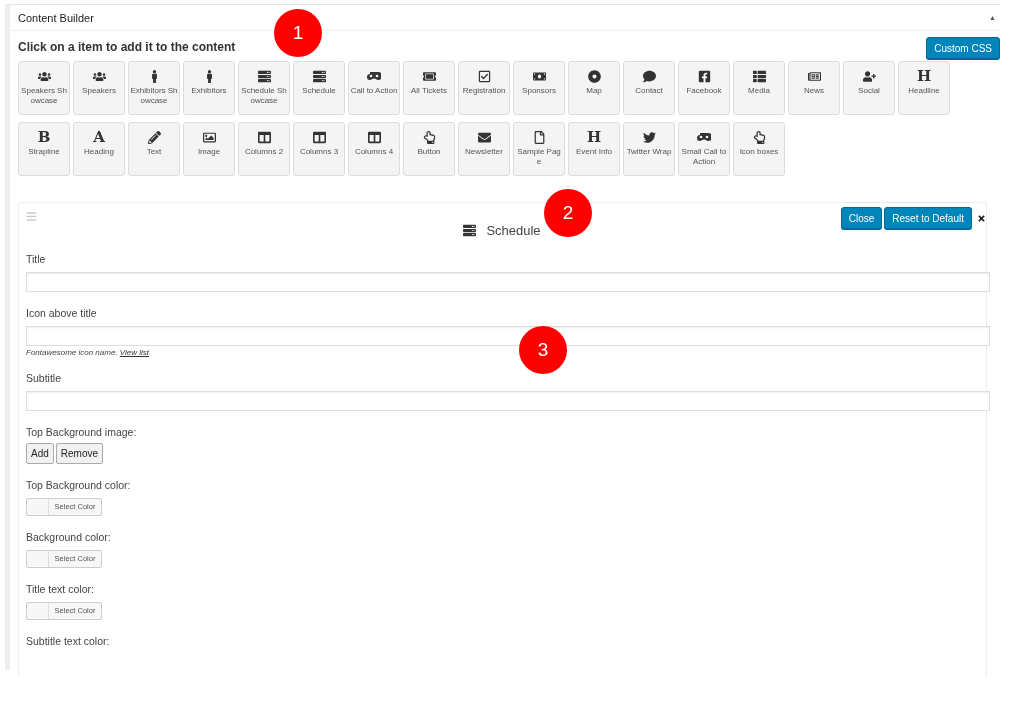 The height and width of the screenshot is (705, 1010). I want to click on element-tile: Media, so click(759, 88).